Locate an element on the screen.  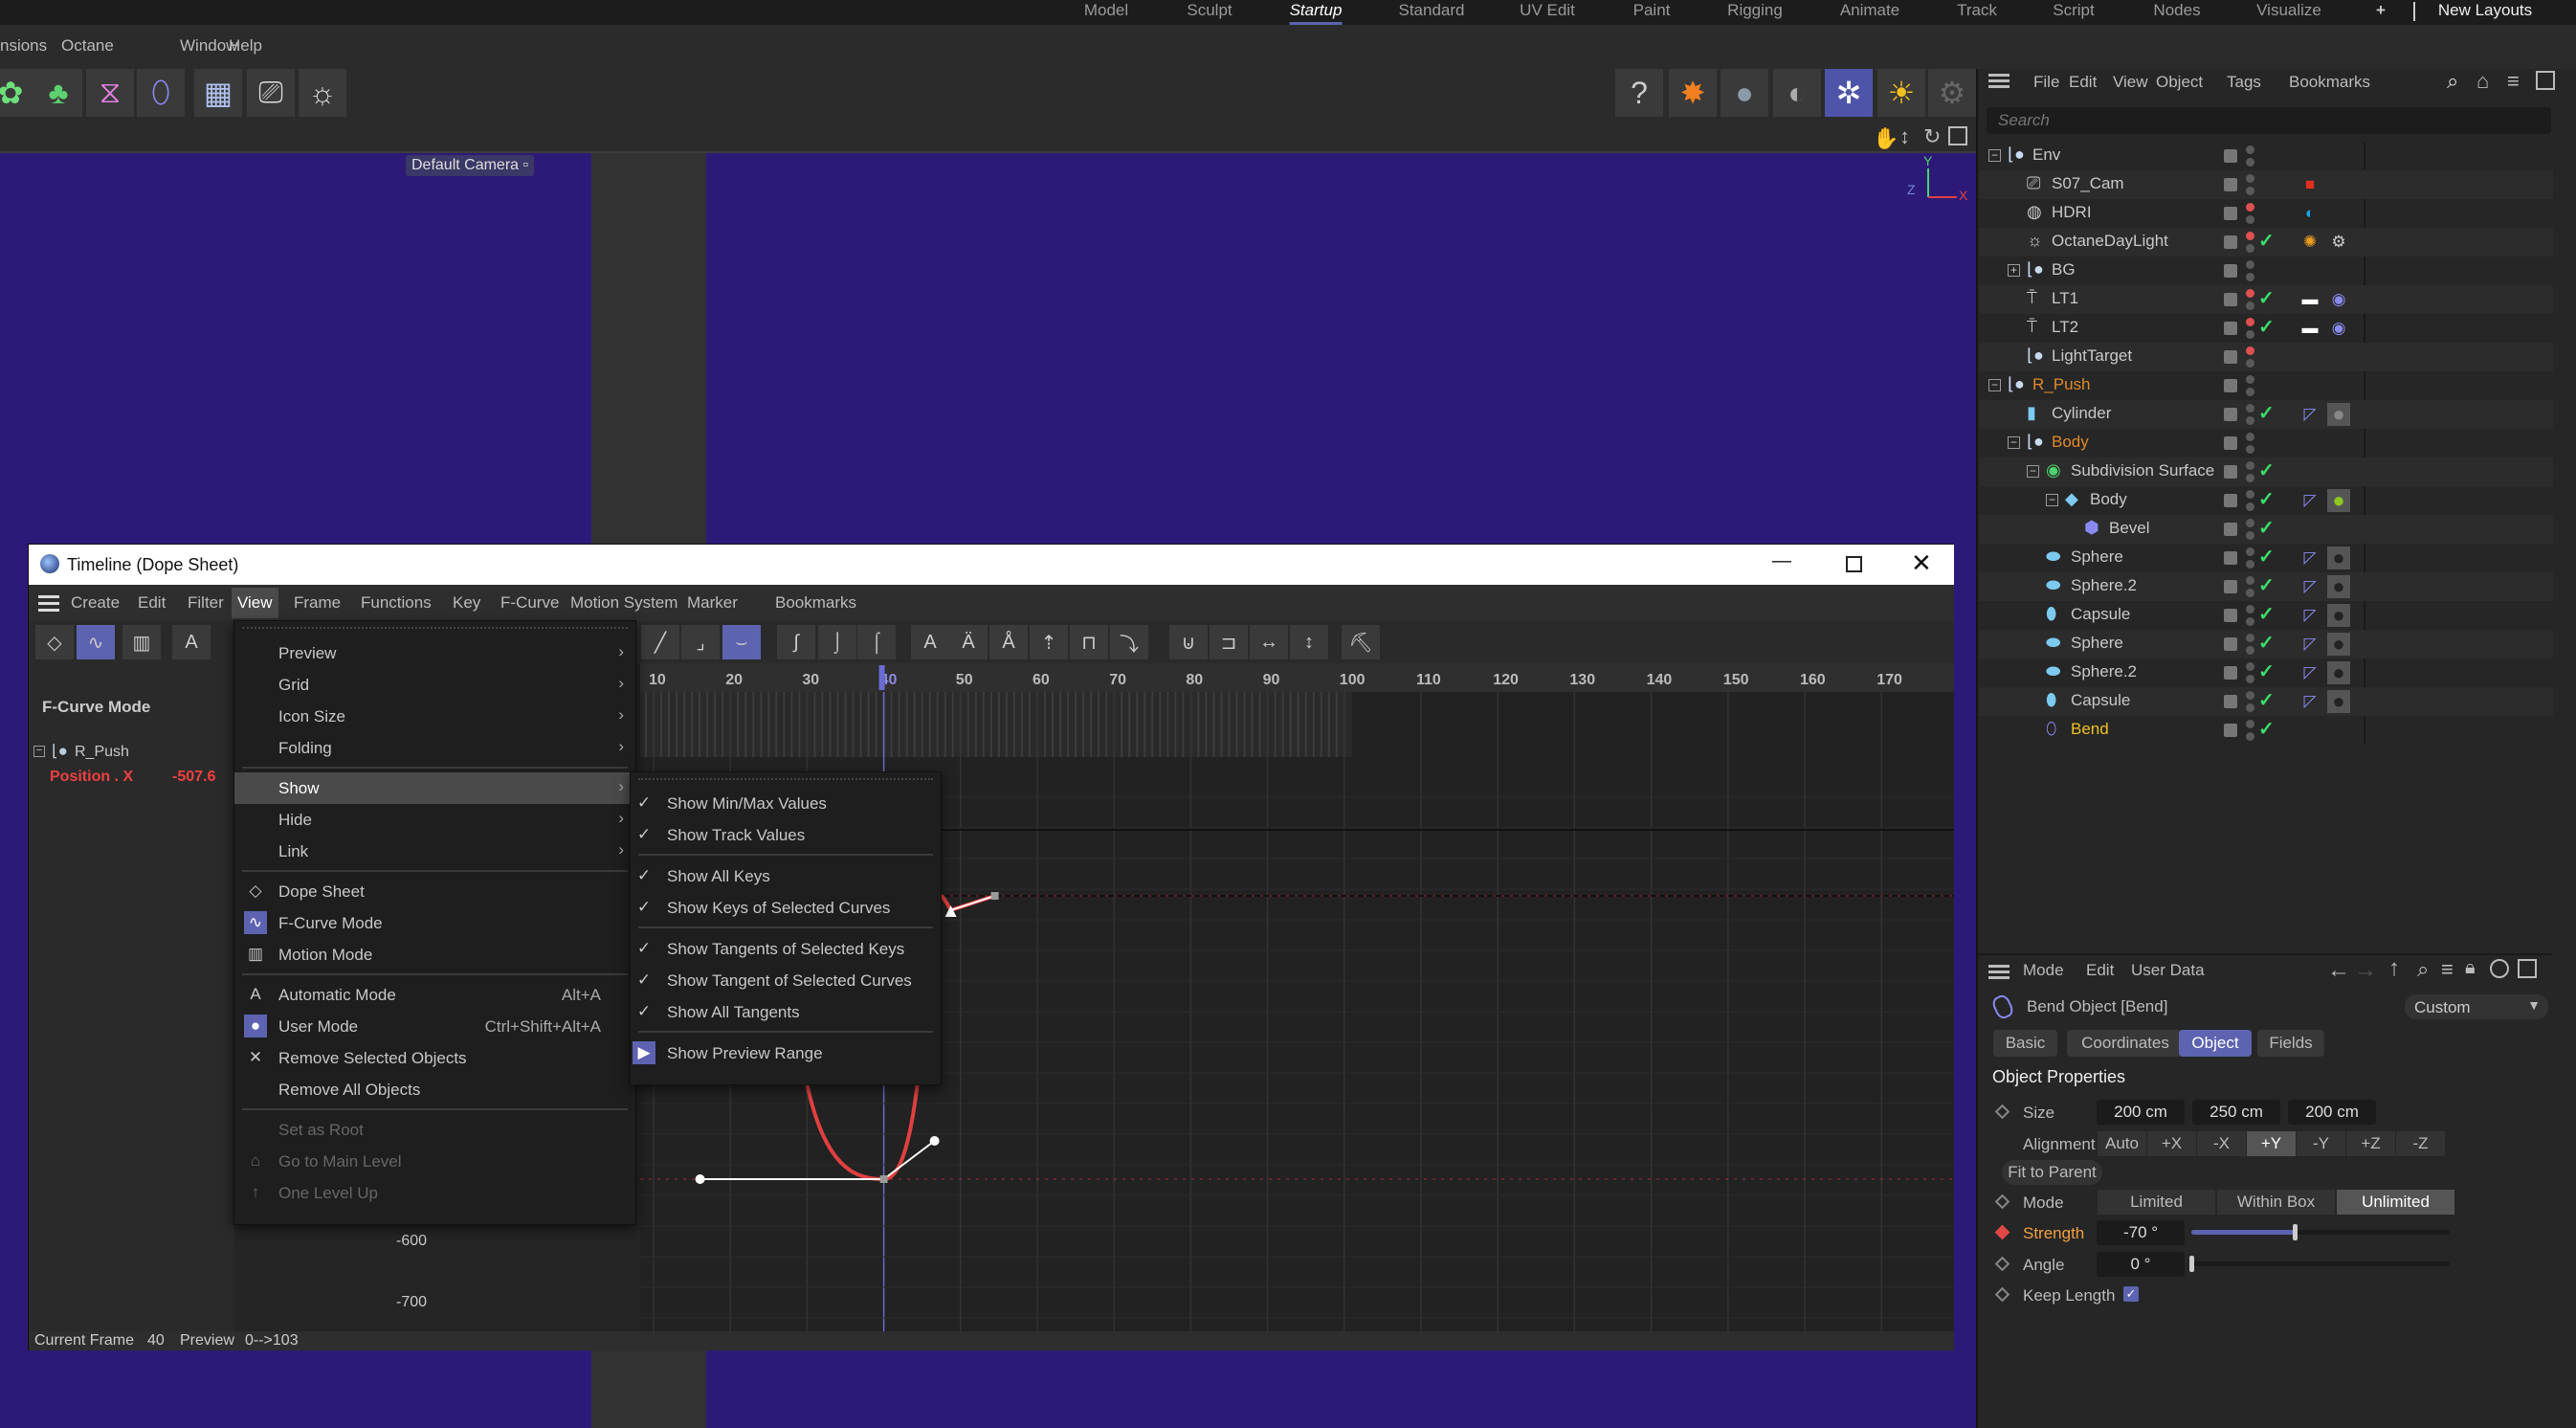
object-name: S07_Cam is located at coordinates (2088, 183).